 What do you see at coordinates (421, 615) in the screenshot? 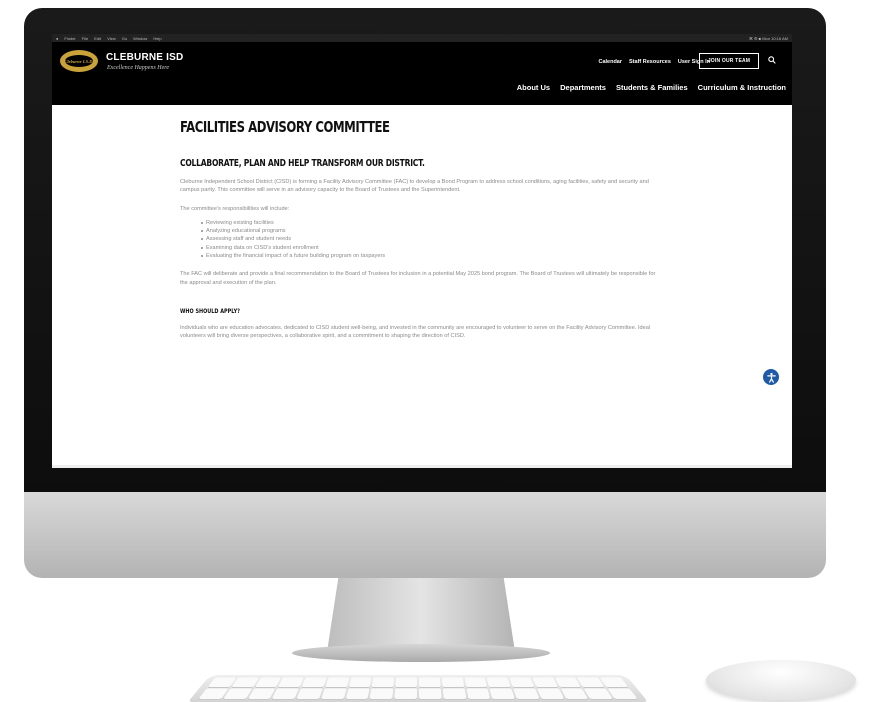
I see `imac-stand` at bounding box center [421, 615].